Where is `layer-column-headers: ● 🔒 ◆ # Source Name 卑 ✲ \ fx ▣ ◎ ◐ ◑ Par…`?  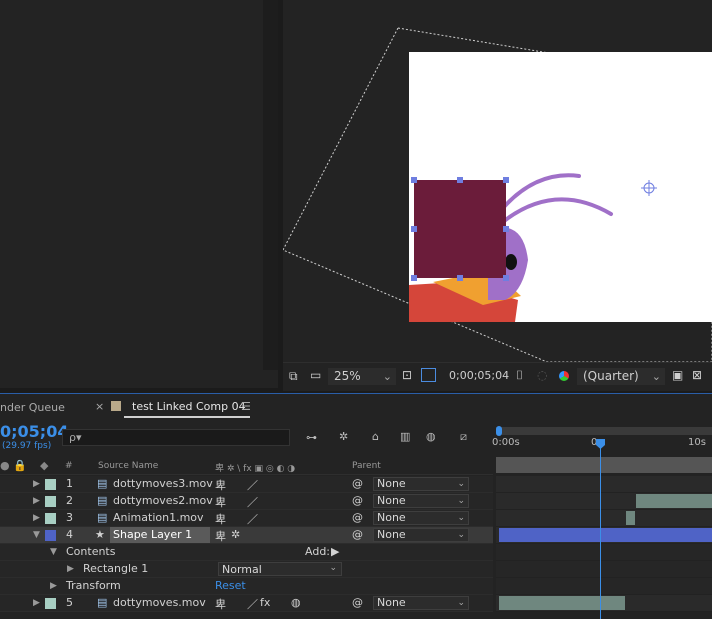
layer-column-headers: ● 🔒 ◆ # Source Name 卑 ✲ \ fx ▣ ◎ ◐ ◑ Par… is located at coordinates (246, 466).